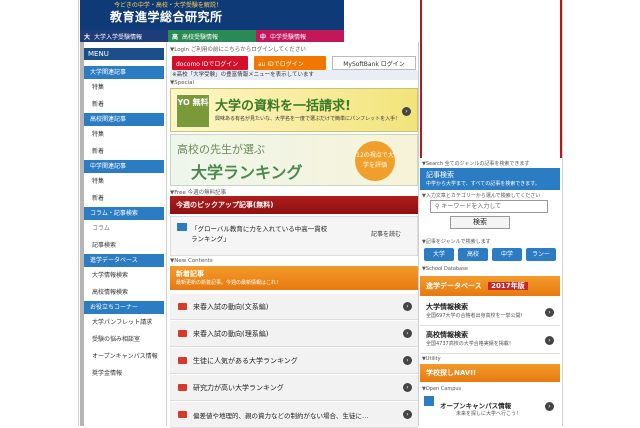 The image size is (640, 428). Describe the element at coordinates (442, 389) in the screenshot. I see `open-campus-label: ▼Open Campus` at that location.